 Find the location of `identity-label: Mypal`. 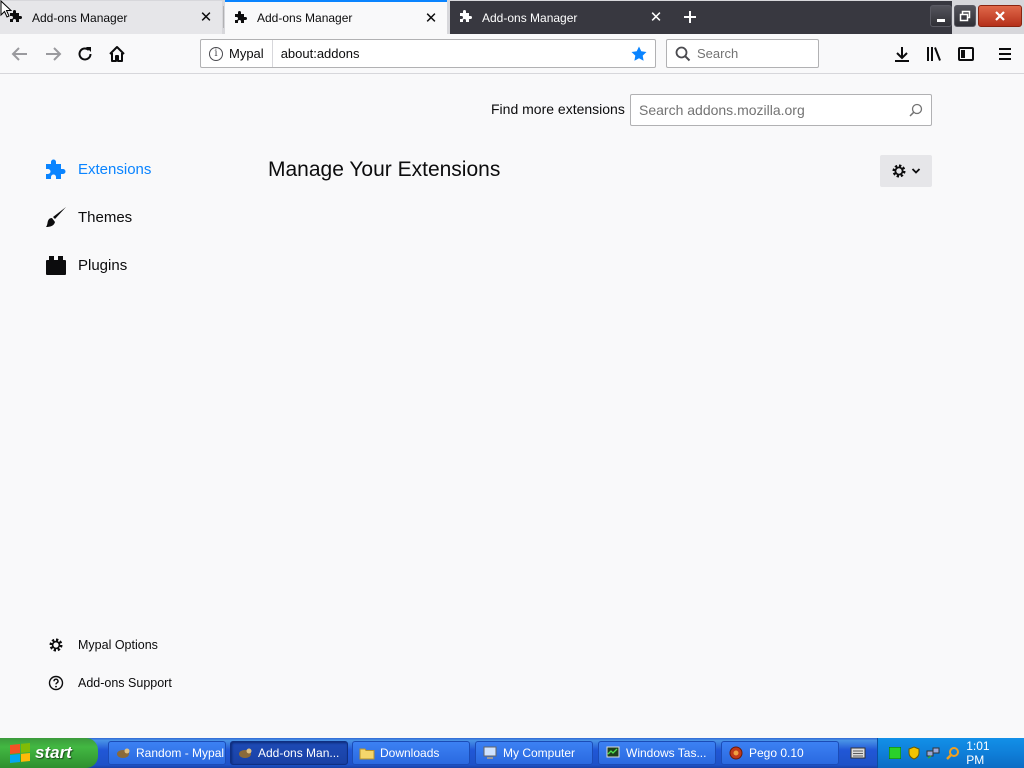

identity-label: Mypal is located at coordinates (246, 53).